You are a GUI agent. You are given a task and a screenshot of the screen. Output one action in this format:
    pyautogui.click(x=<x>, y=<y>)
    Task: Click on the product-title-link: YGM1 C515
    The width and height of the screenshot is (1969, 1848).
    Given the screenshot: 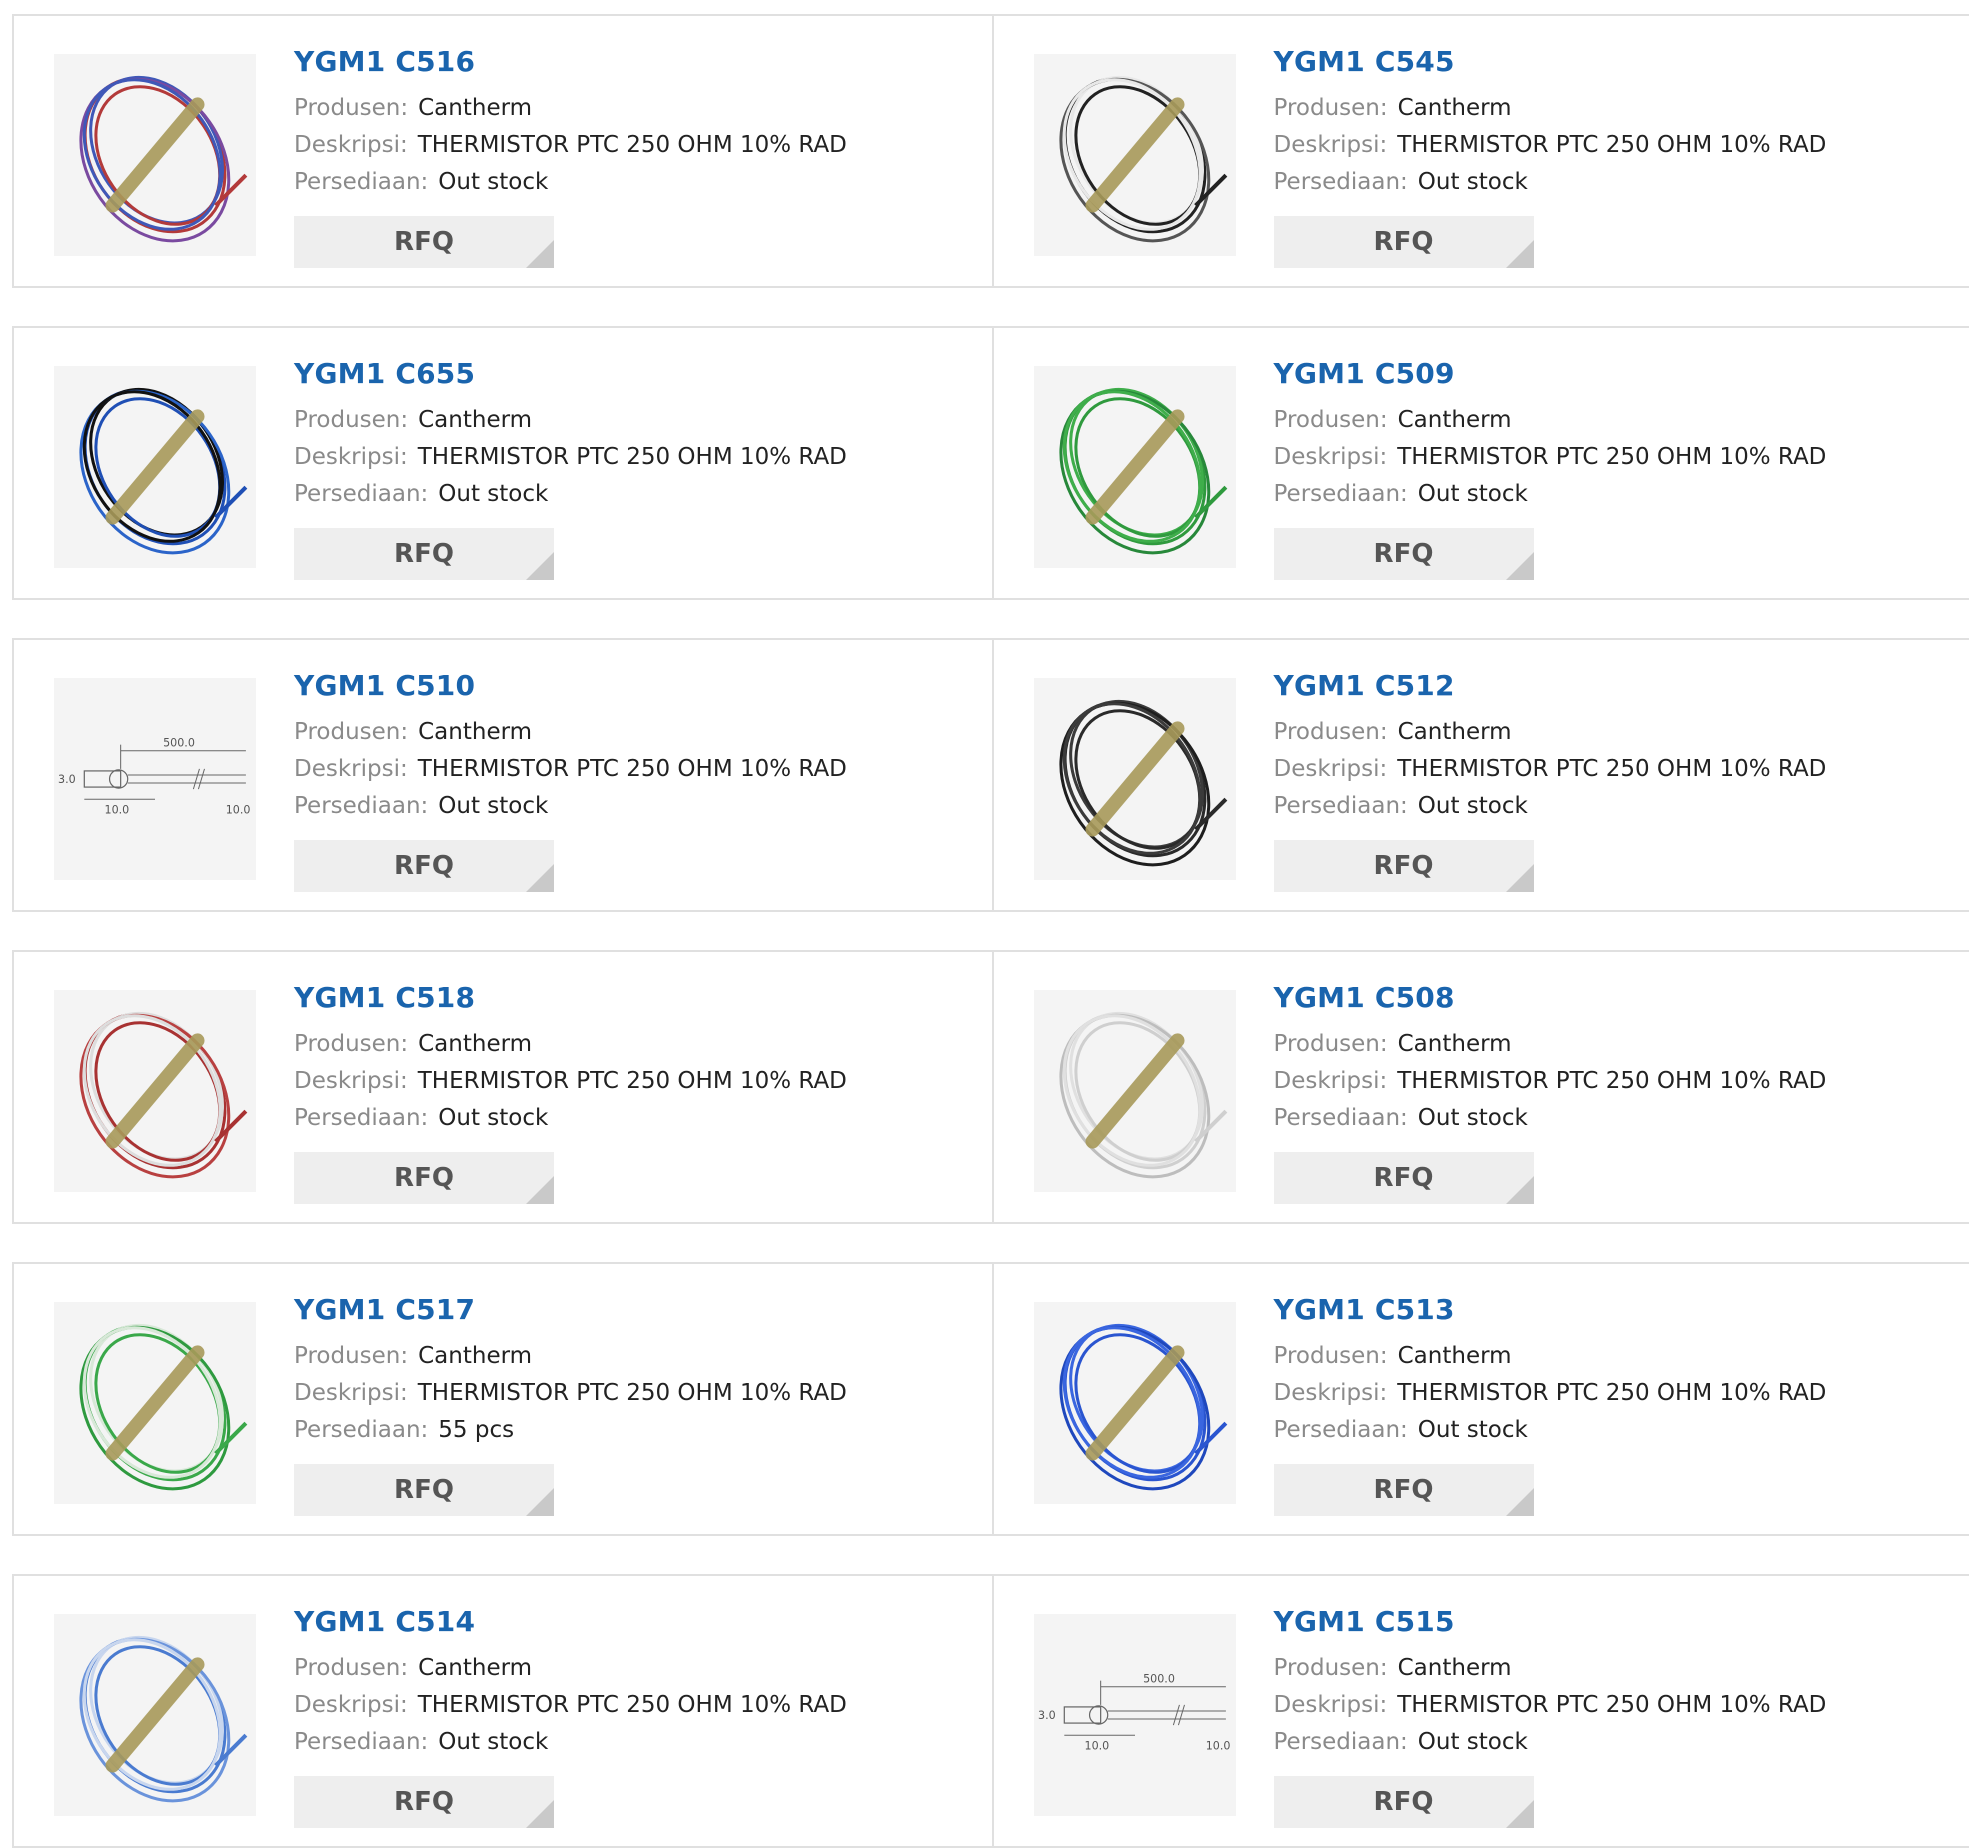 What is the action you would take?
    pyautogui.click(x=1617, y=1622)
    